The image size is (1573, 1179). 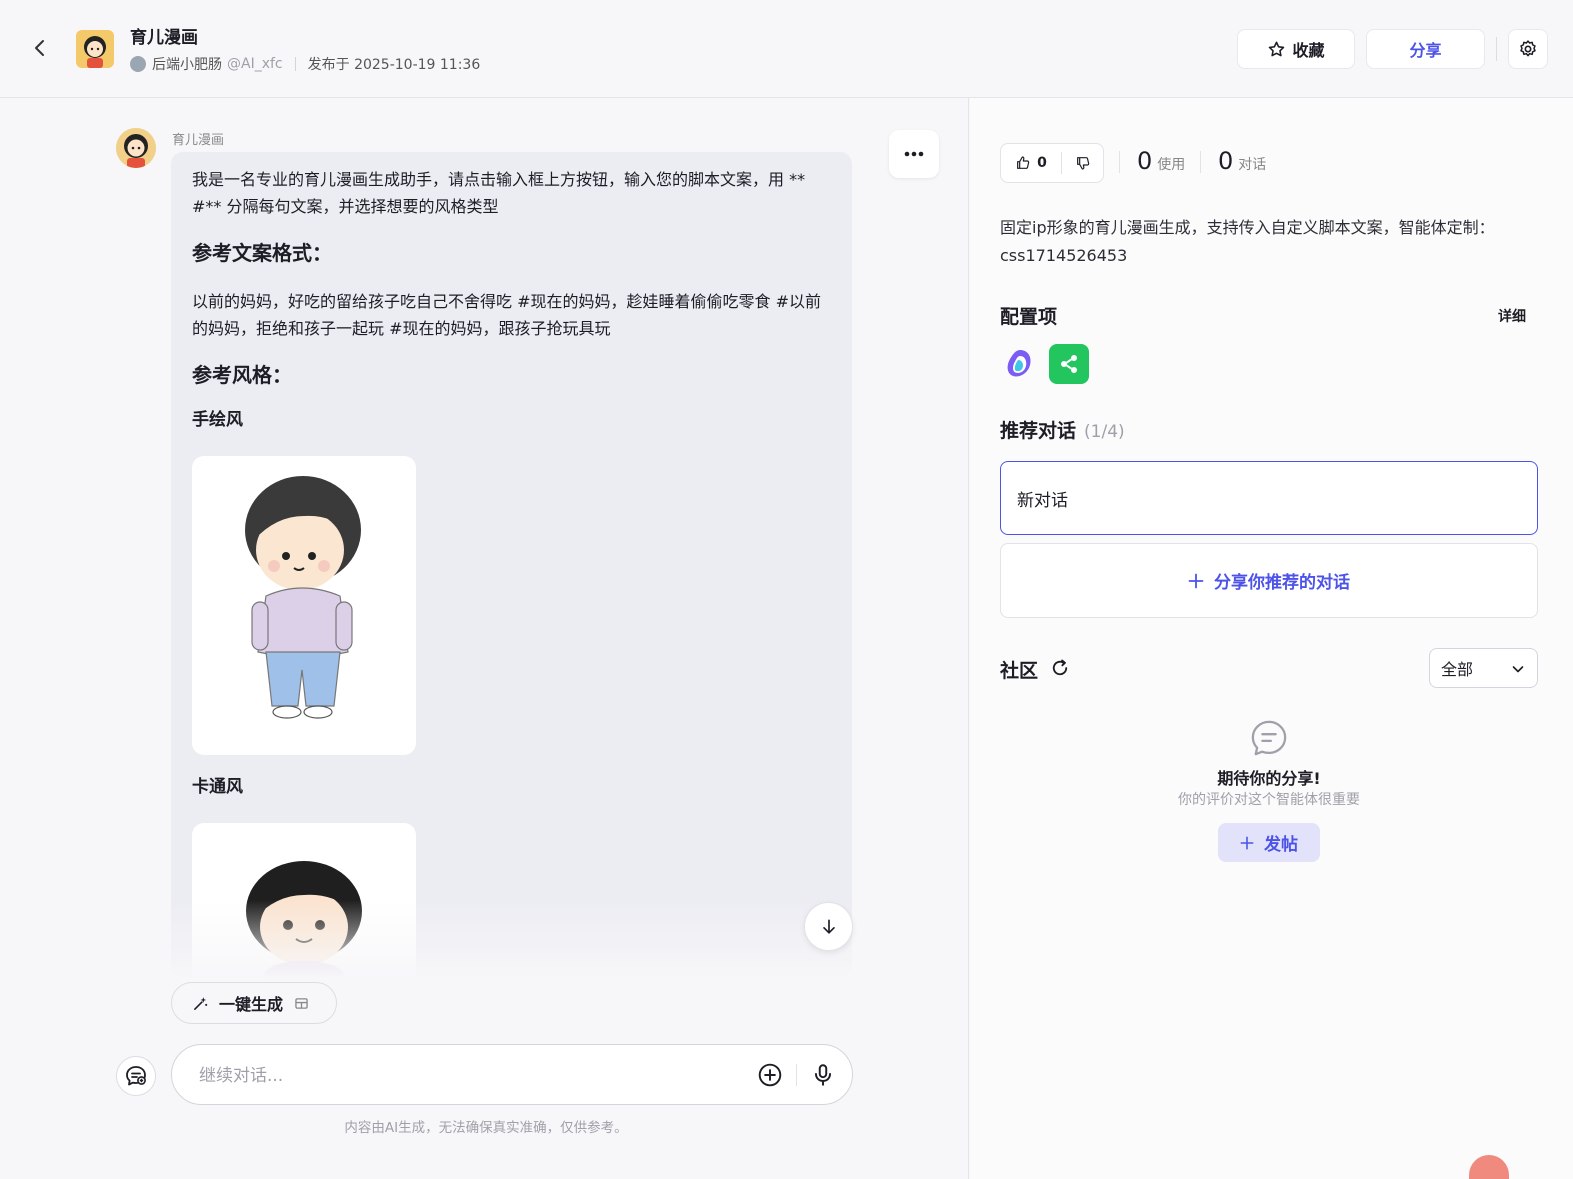 I want to click on hand-drawn-style-image, so click(x=304, y=605).